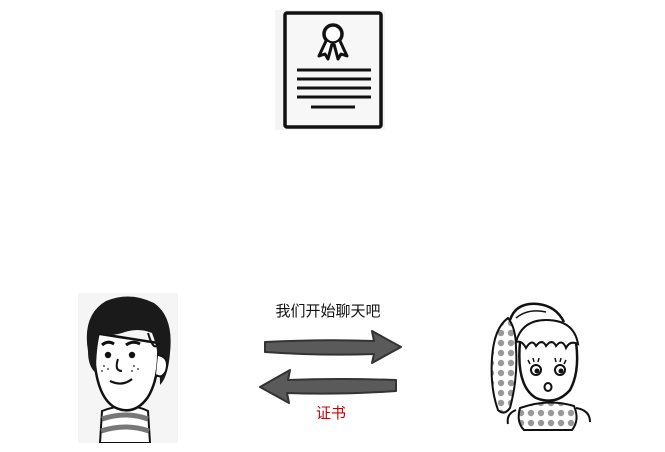 The image size is (665, 452). What do you see at coordinates (328, 311) in the screenshot?
I see `chat-request-label: 我们开始聊天吧` at bounding box center [328, 311].